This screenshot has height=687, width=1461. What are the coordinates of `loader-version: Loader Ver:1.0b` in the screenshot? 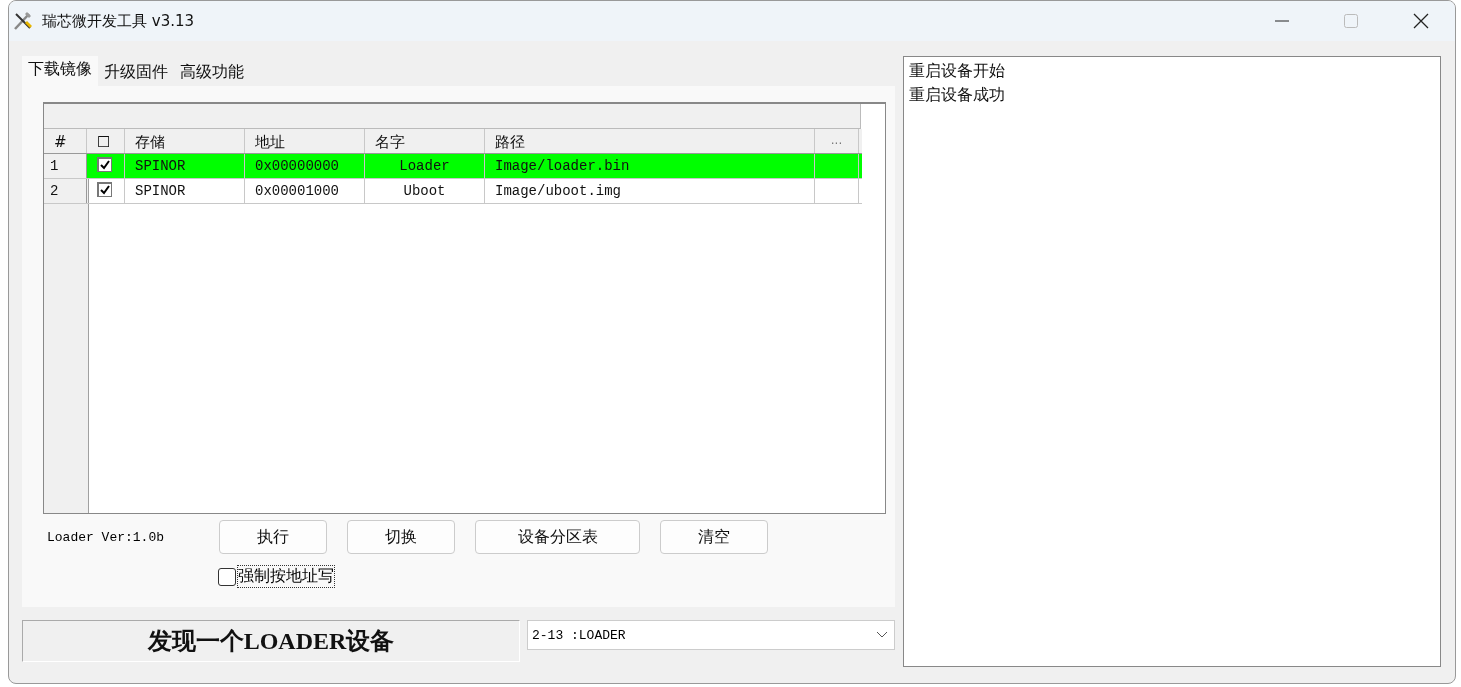 It's located at (106, 537).